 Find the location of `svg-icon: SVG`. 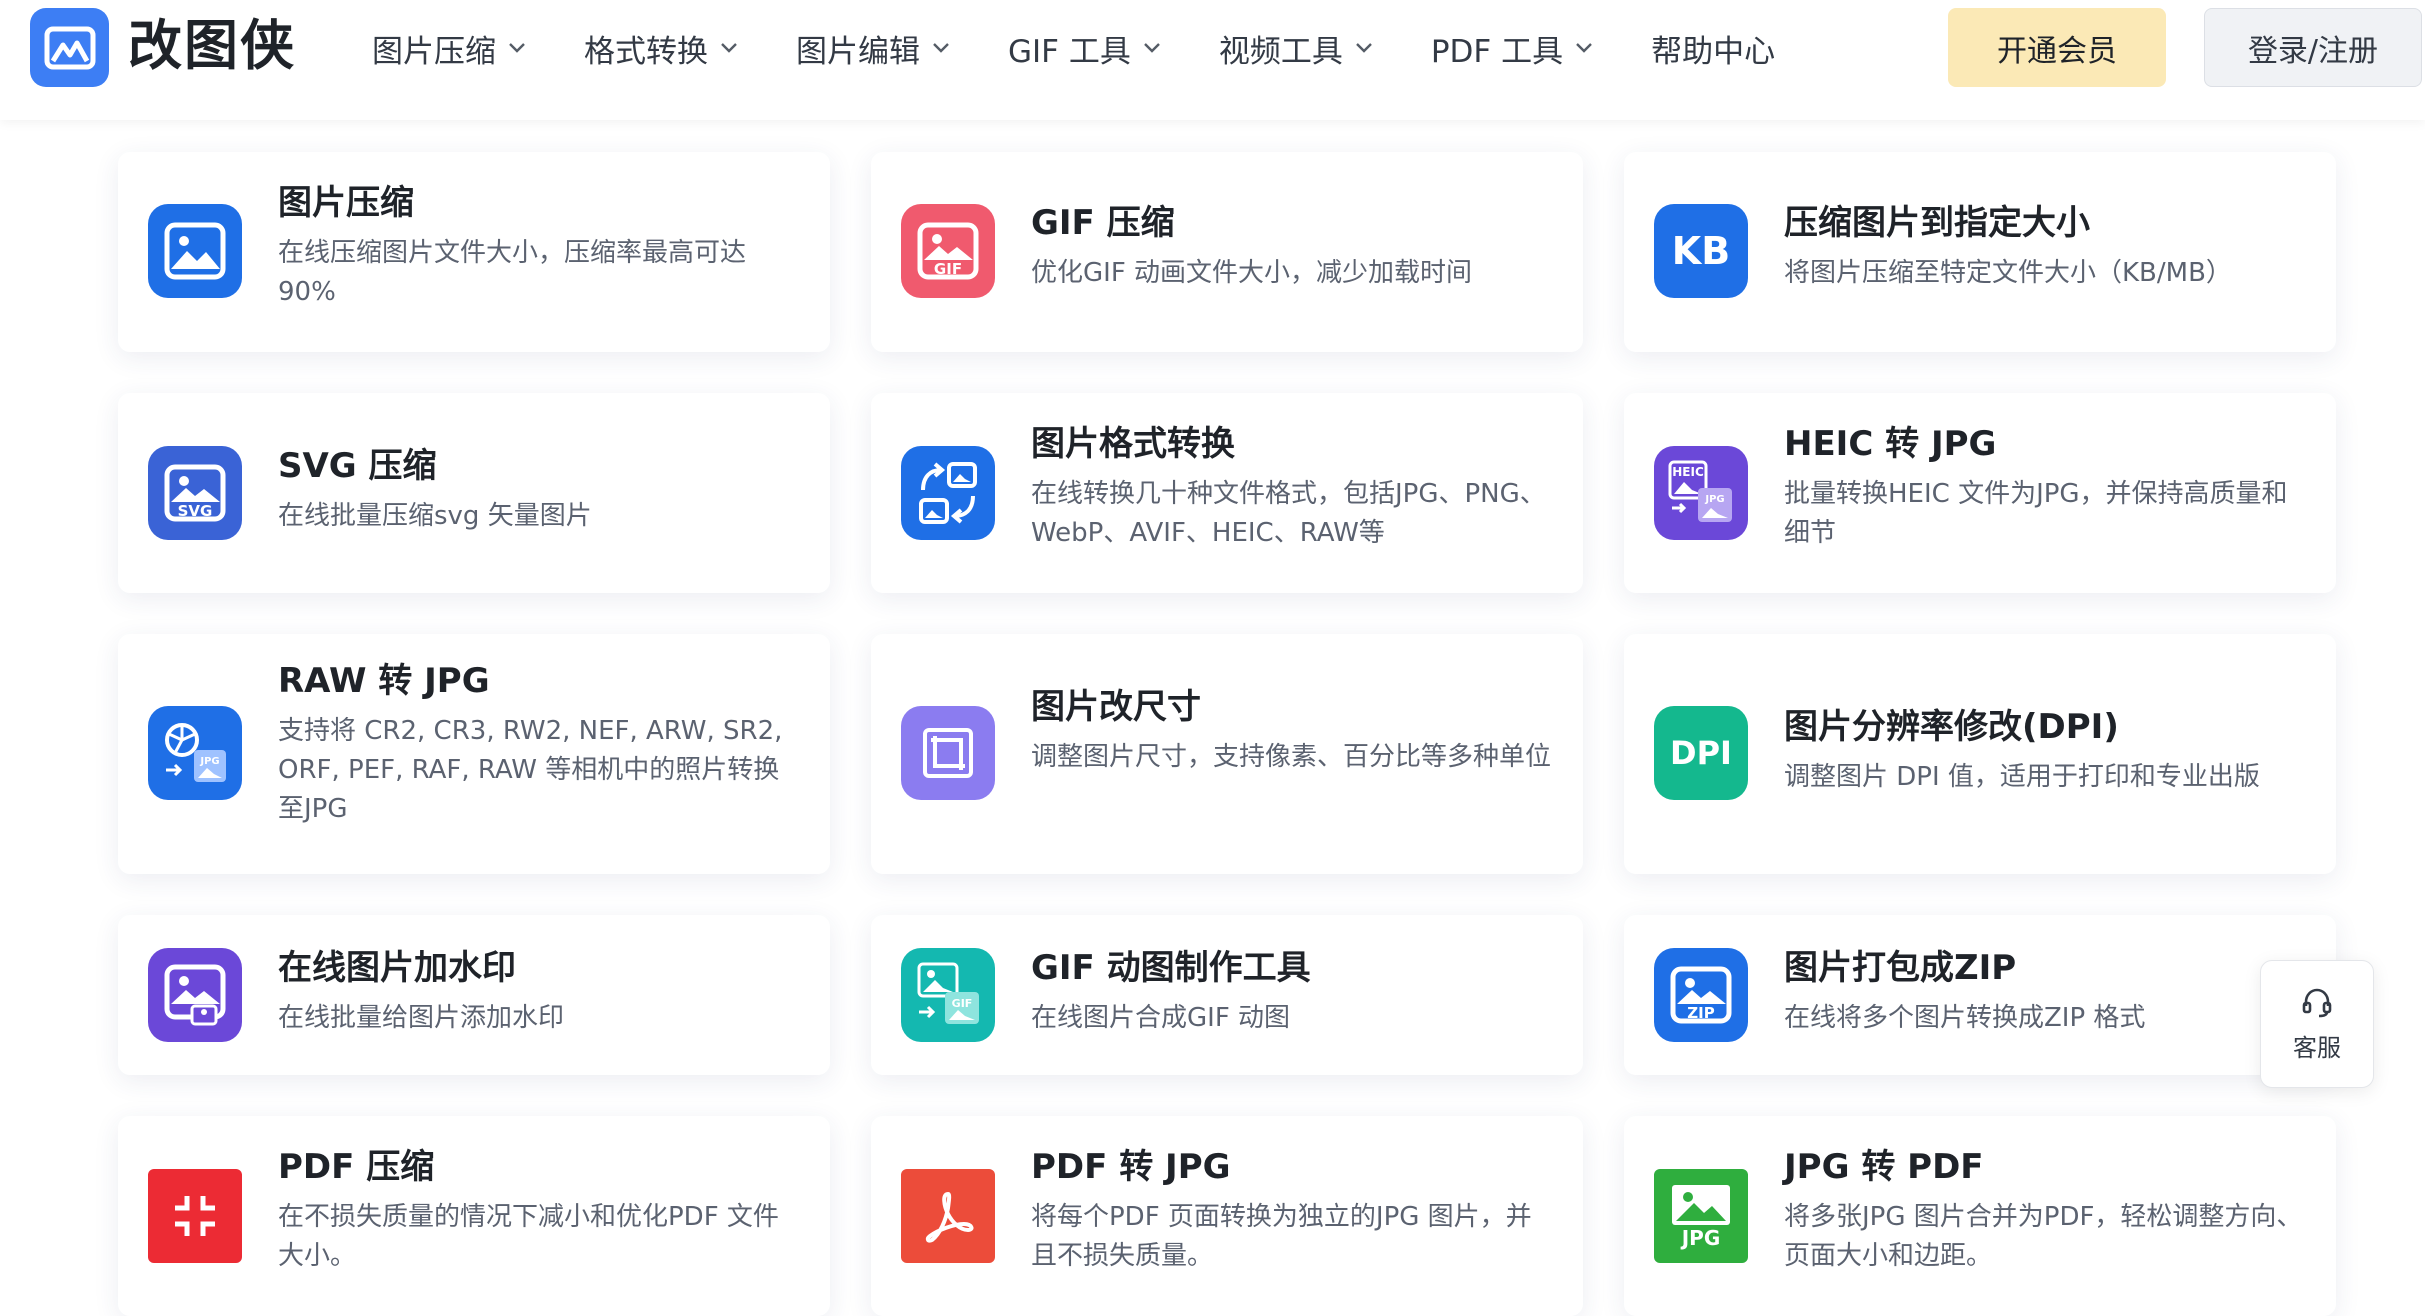

svg-icon: SVG is located at coordinates (195, 493).